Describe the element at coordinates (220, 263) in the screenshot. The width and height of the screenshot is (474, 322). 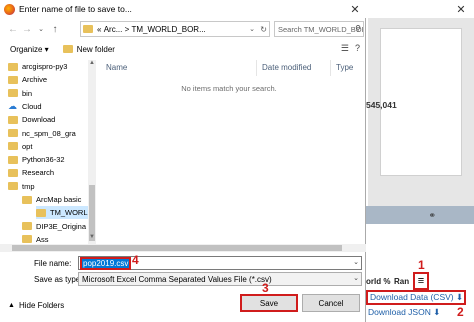
I see `file-name-field: pop2019.csv ⌄` at that location.